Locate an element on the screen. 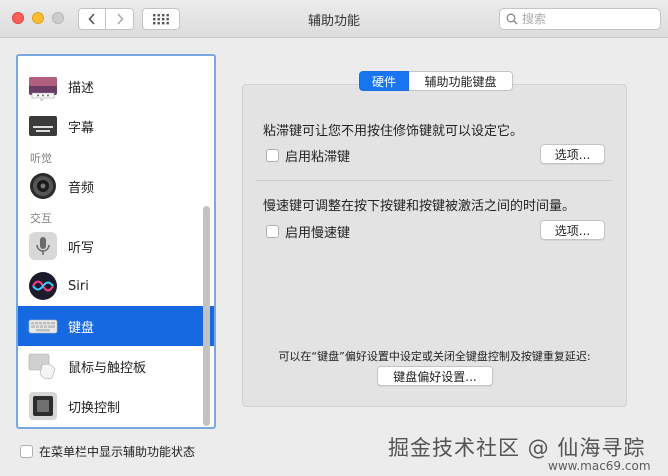 The height and width of the screenshot is (476, 668). show-status-checkbox is located at coordinates (26, 451).